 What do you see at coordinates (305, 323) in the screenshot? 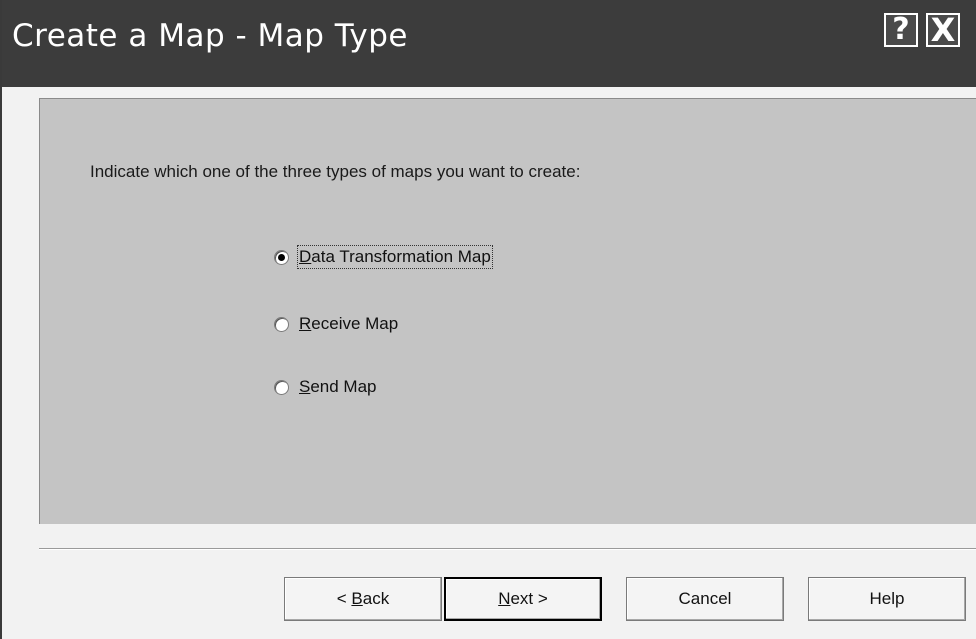
I see `mnemonic-r: R` at bounding box center [305, 323].